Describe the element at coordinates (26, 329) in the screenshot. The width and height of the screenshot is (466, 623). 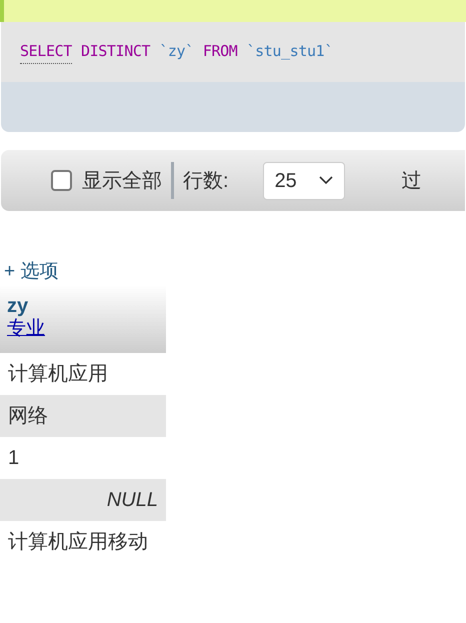
I see `column-comment: 专业` at that location.